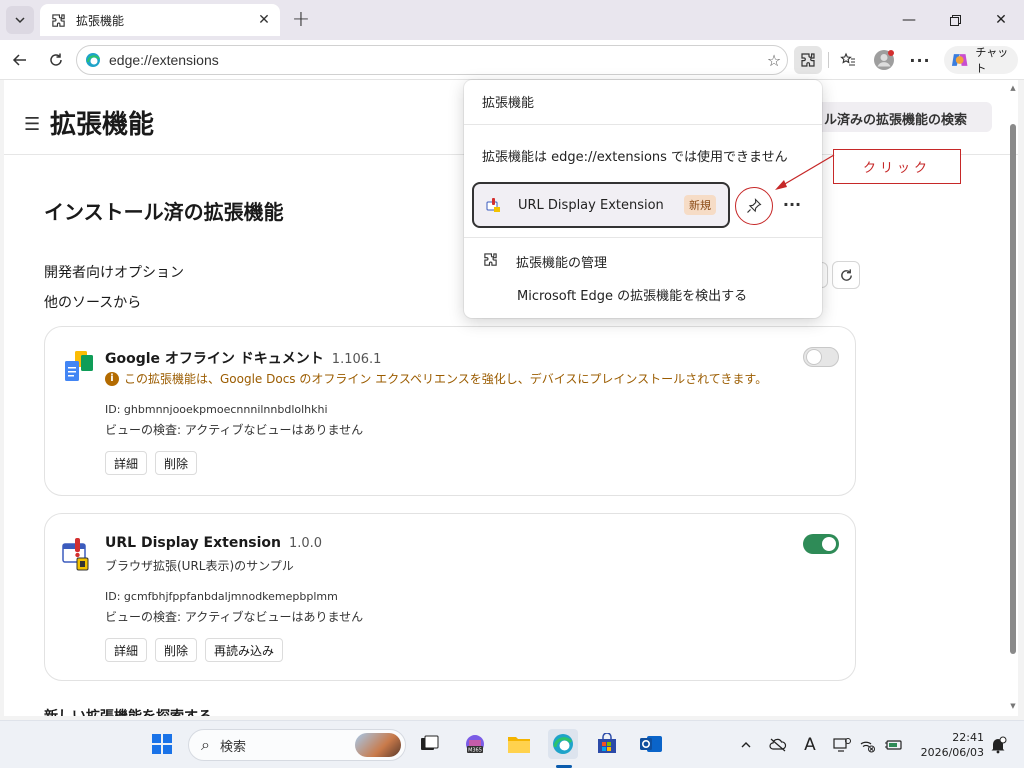  I want to click on extension-name: Google オフライン ドキュメント 1.106.1, so click(243, 358).